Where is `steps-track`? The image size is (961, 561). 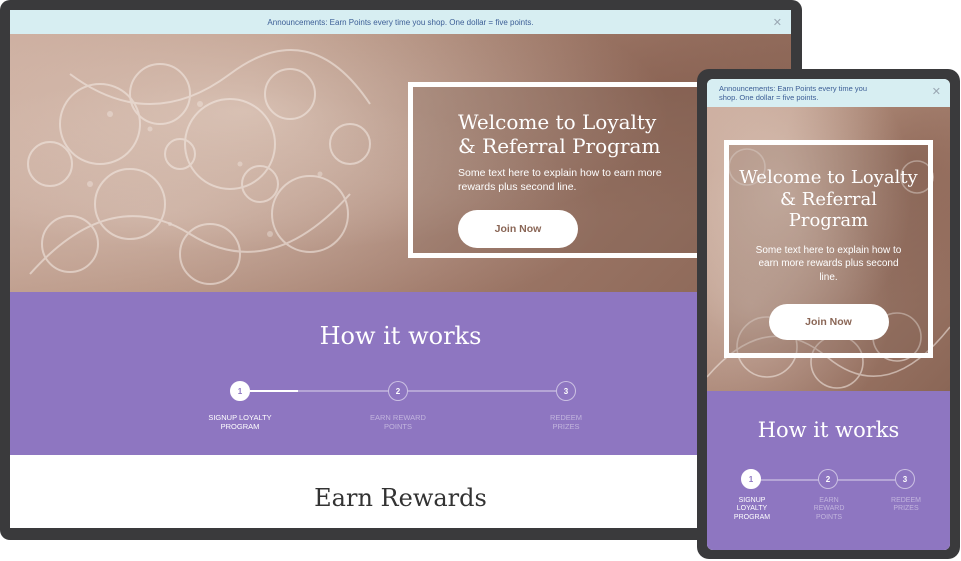
steps-track is located at coordinates (413, 391).